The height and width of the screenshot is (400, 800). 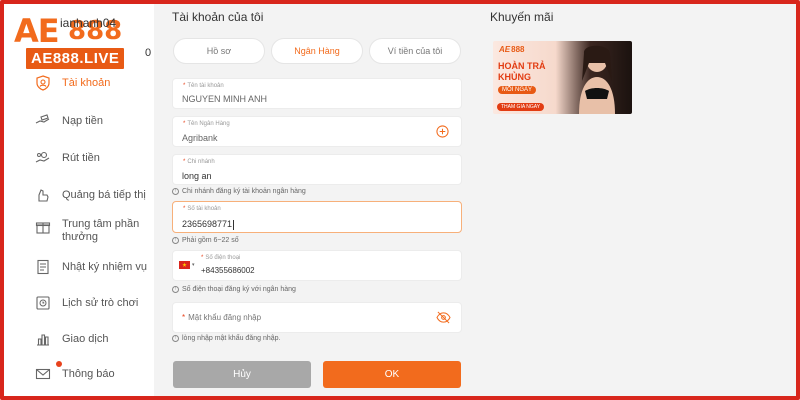 I want to click on account-number-hint: ! Phải gồm 6~22 số, so click(x=205, y=240).